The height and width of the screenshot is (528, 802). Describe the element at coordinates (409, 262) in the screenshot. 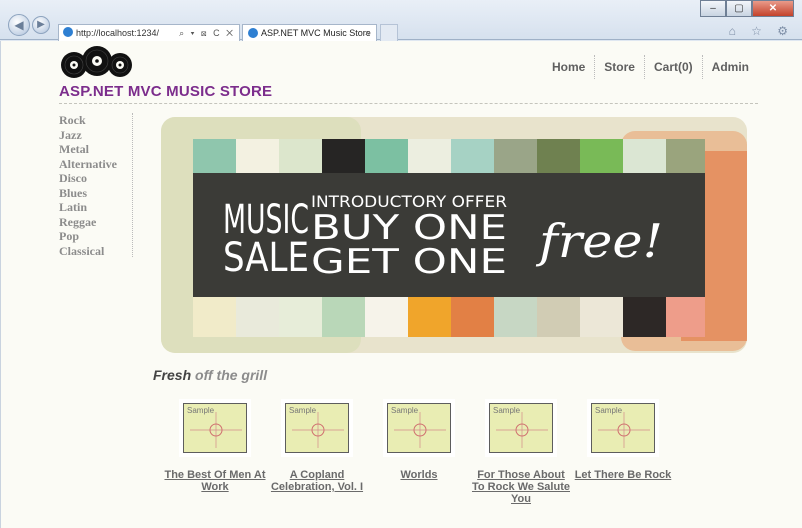

I see `banner-get-one: GET ONE` at that location.